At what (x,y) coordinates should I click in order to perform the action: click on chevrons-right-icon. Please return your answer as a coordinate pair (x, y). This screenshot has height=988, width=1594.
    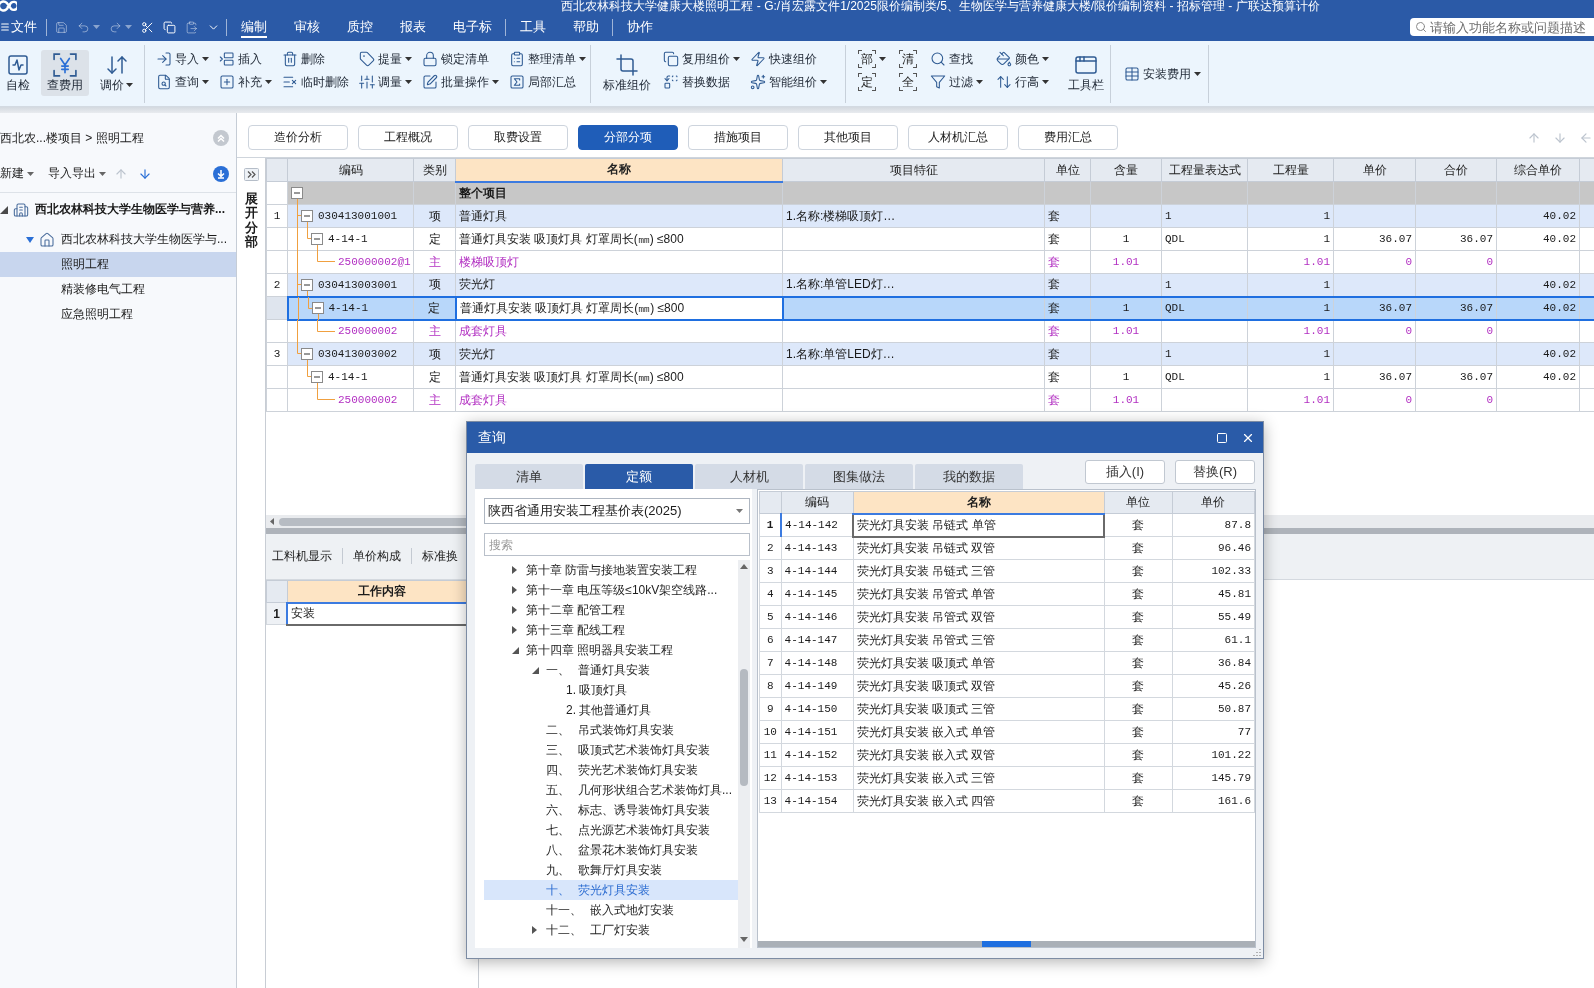
    Looking at the image, I should click on (251, 174).